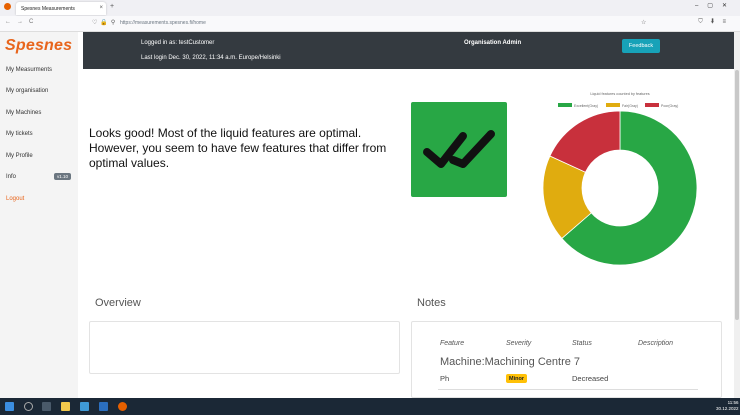 The height and width of the screenshot is (415, 740). I want to click on app-icon, so click(103, 406).